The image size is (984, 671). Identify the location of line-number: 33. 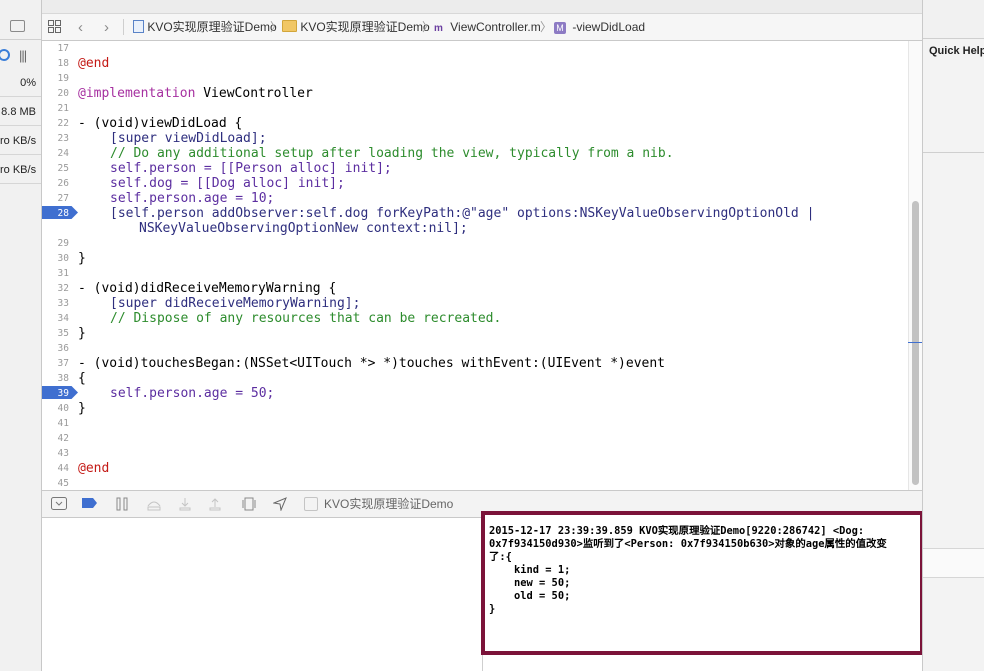
(63, 303).